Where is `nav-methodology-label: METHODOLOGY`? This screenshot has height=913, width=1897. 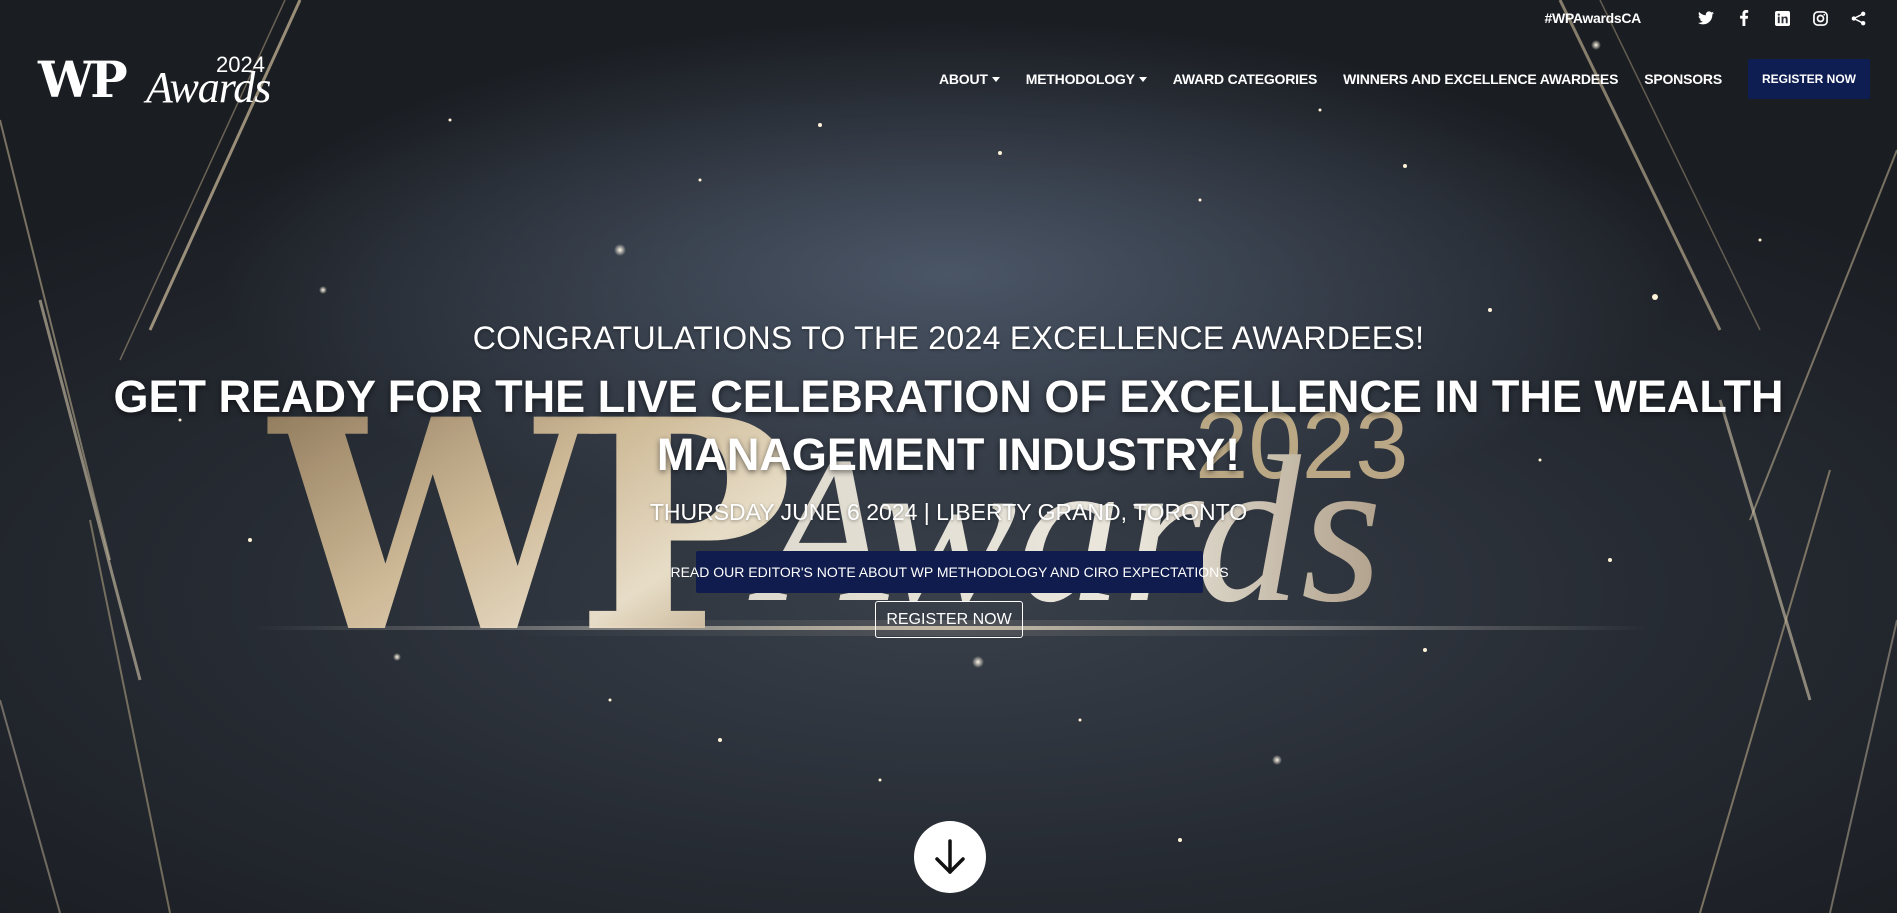 nav-methodology-label: METHODOLOGY is located at coordinates (1080, 79).